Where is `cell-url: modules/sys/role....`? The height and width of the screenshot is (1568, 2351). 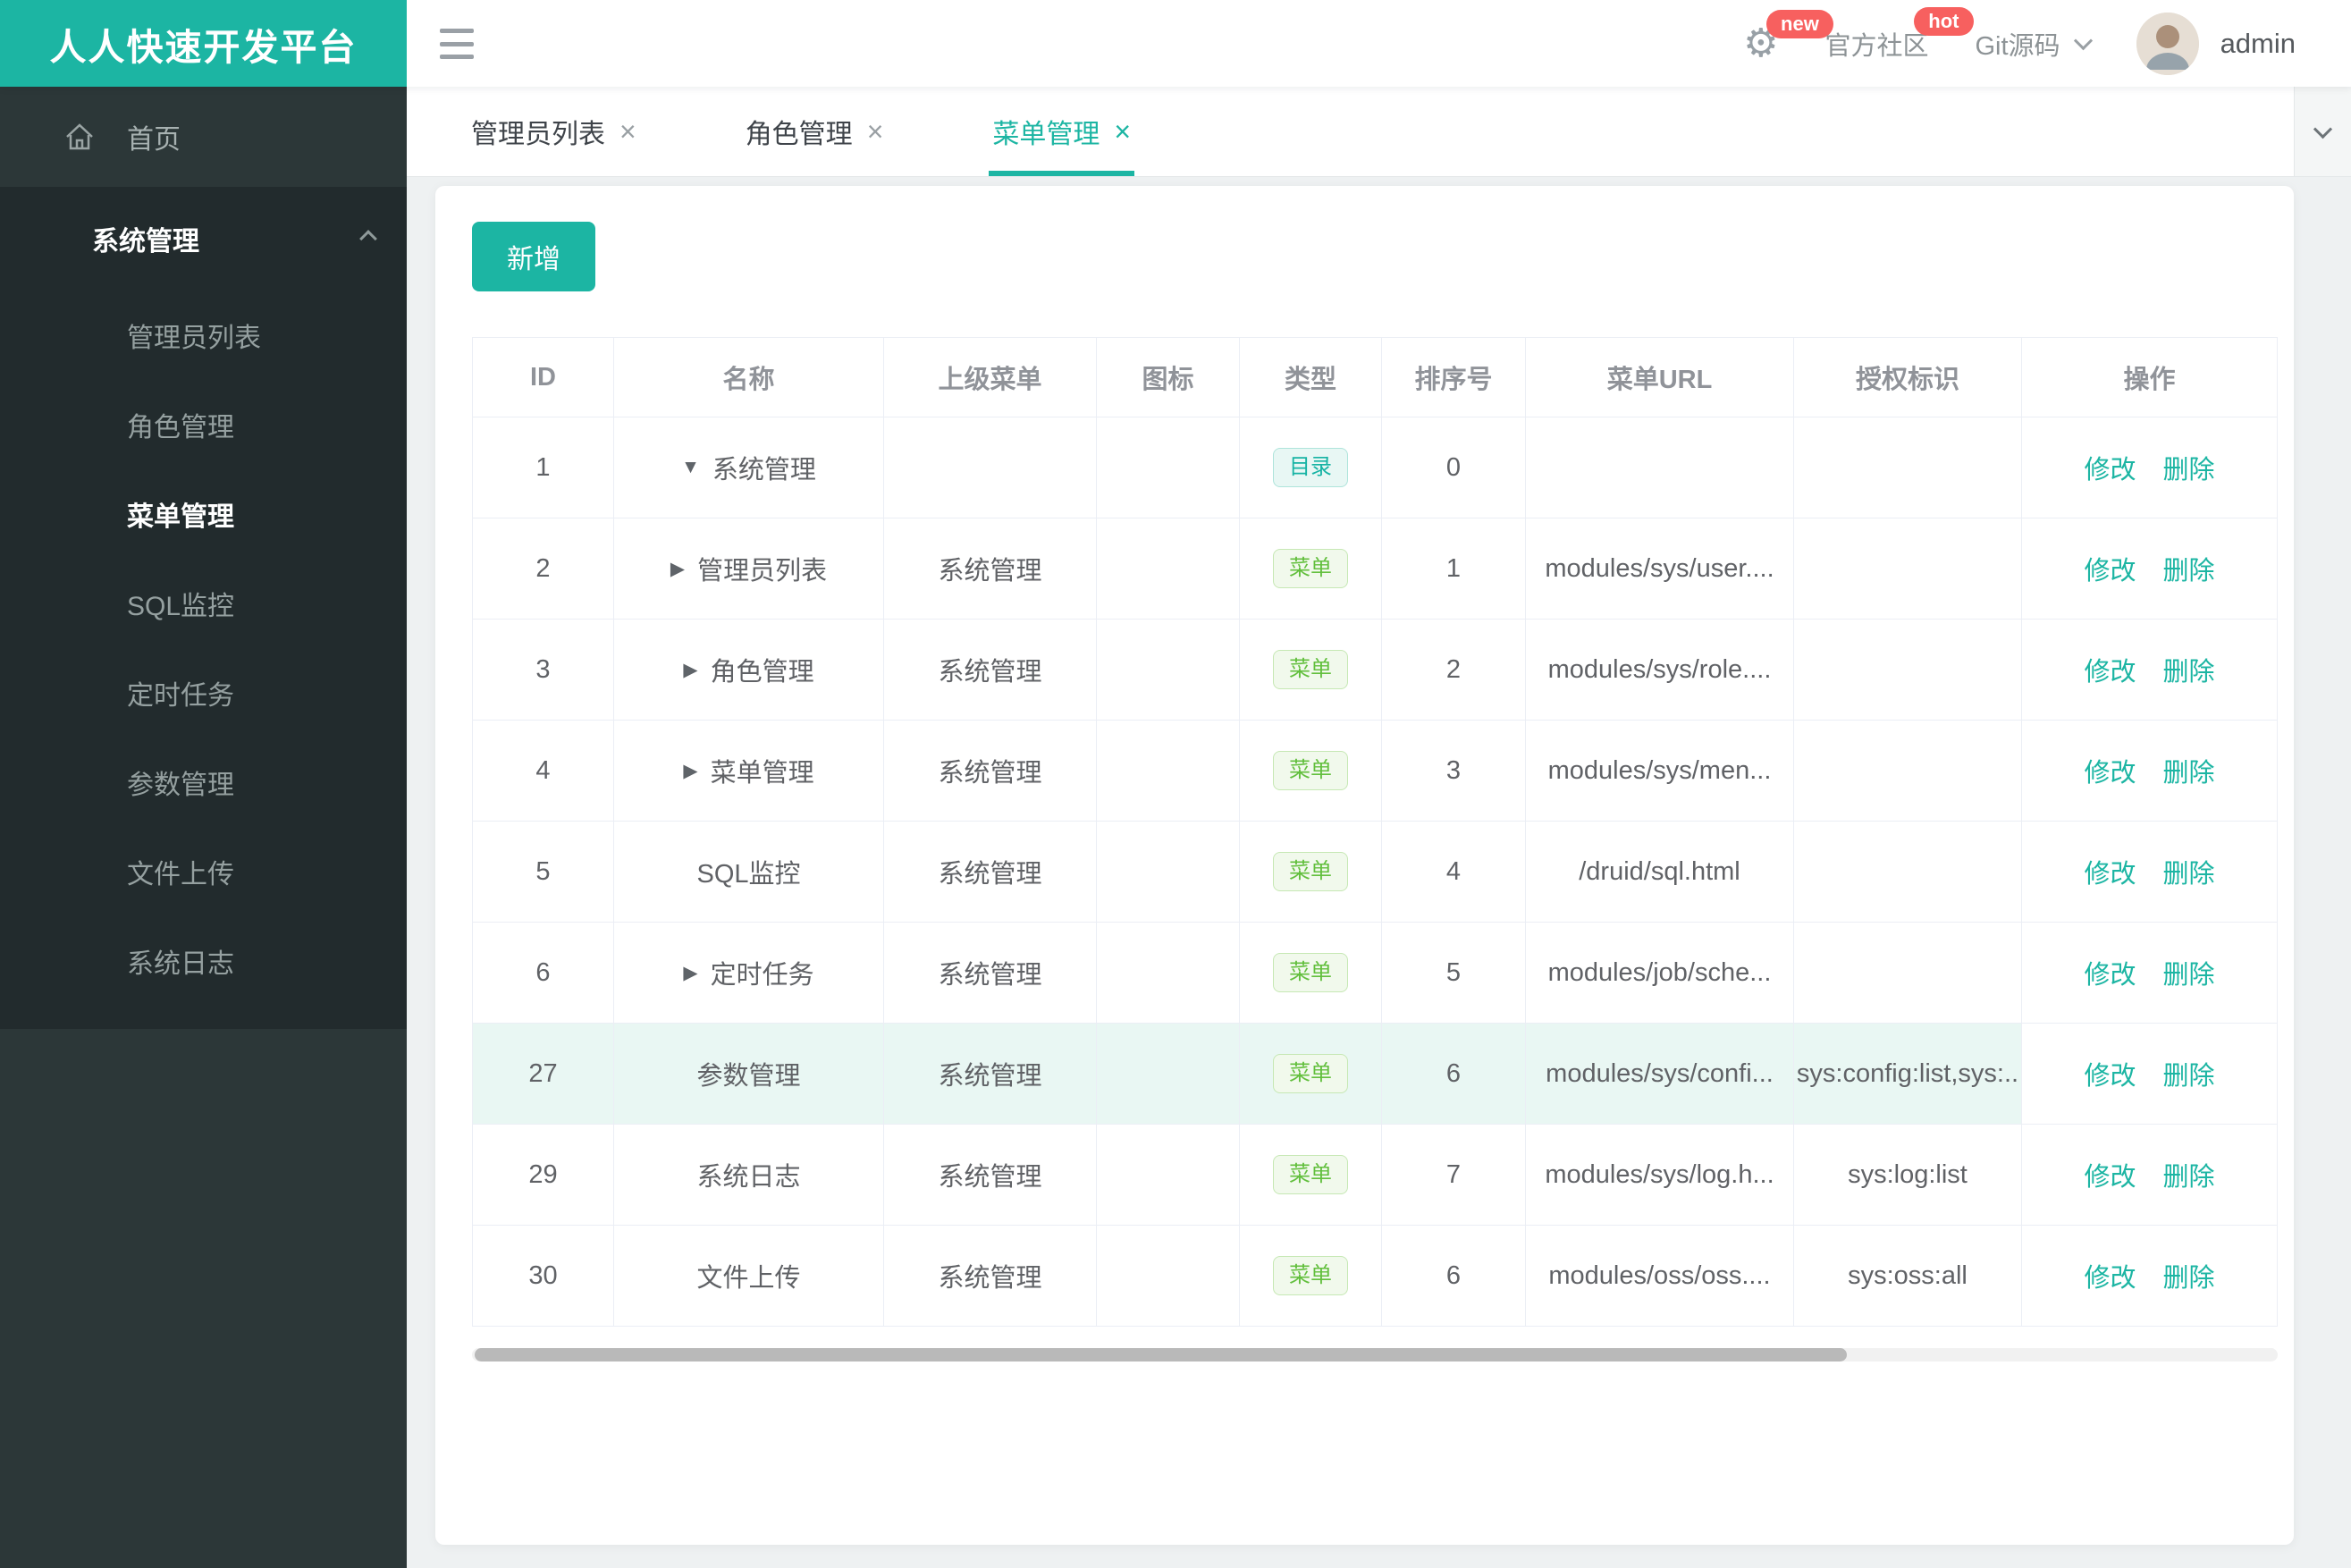
cell-url: modules/sys/role.... is located at coordinates (1660, 670).